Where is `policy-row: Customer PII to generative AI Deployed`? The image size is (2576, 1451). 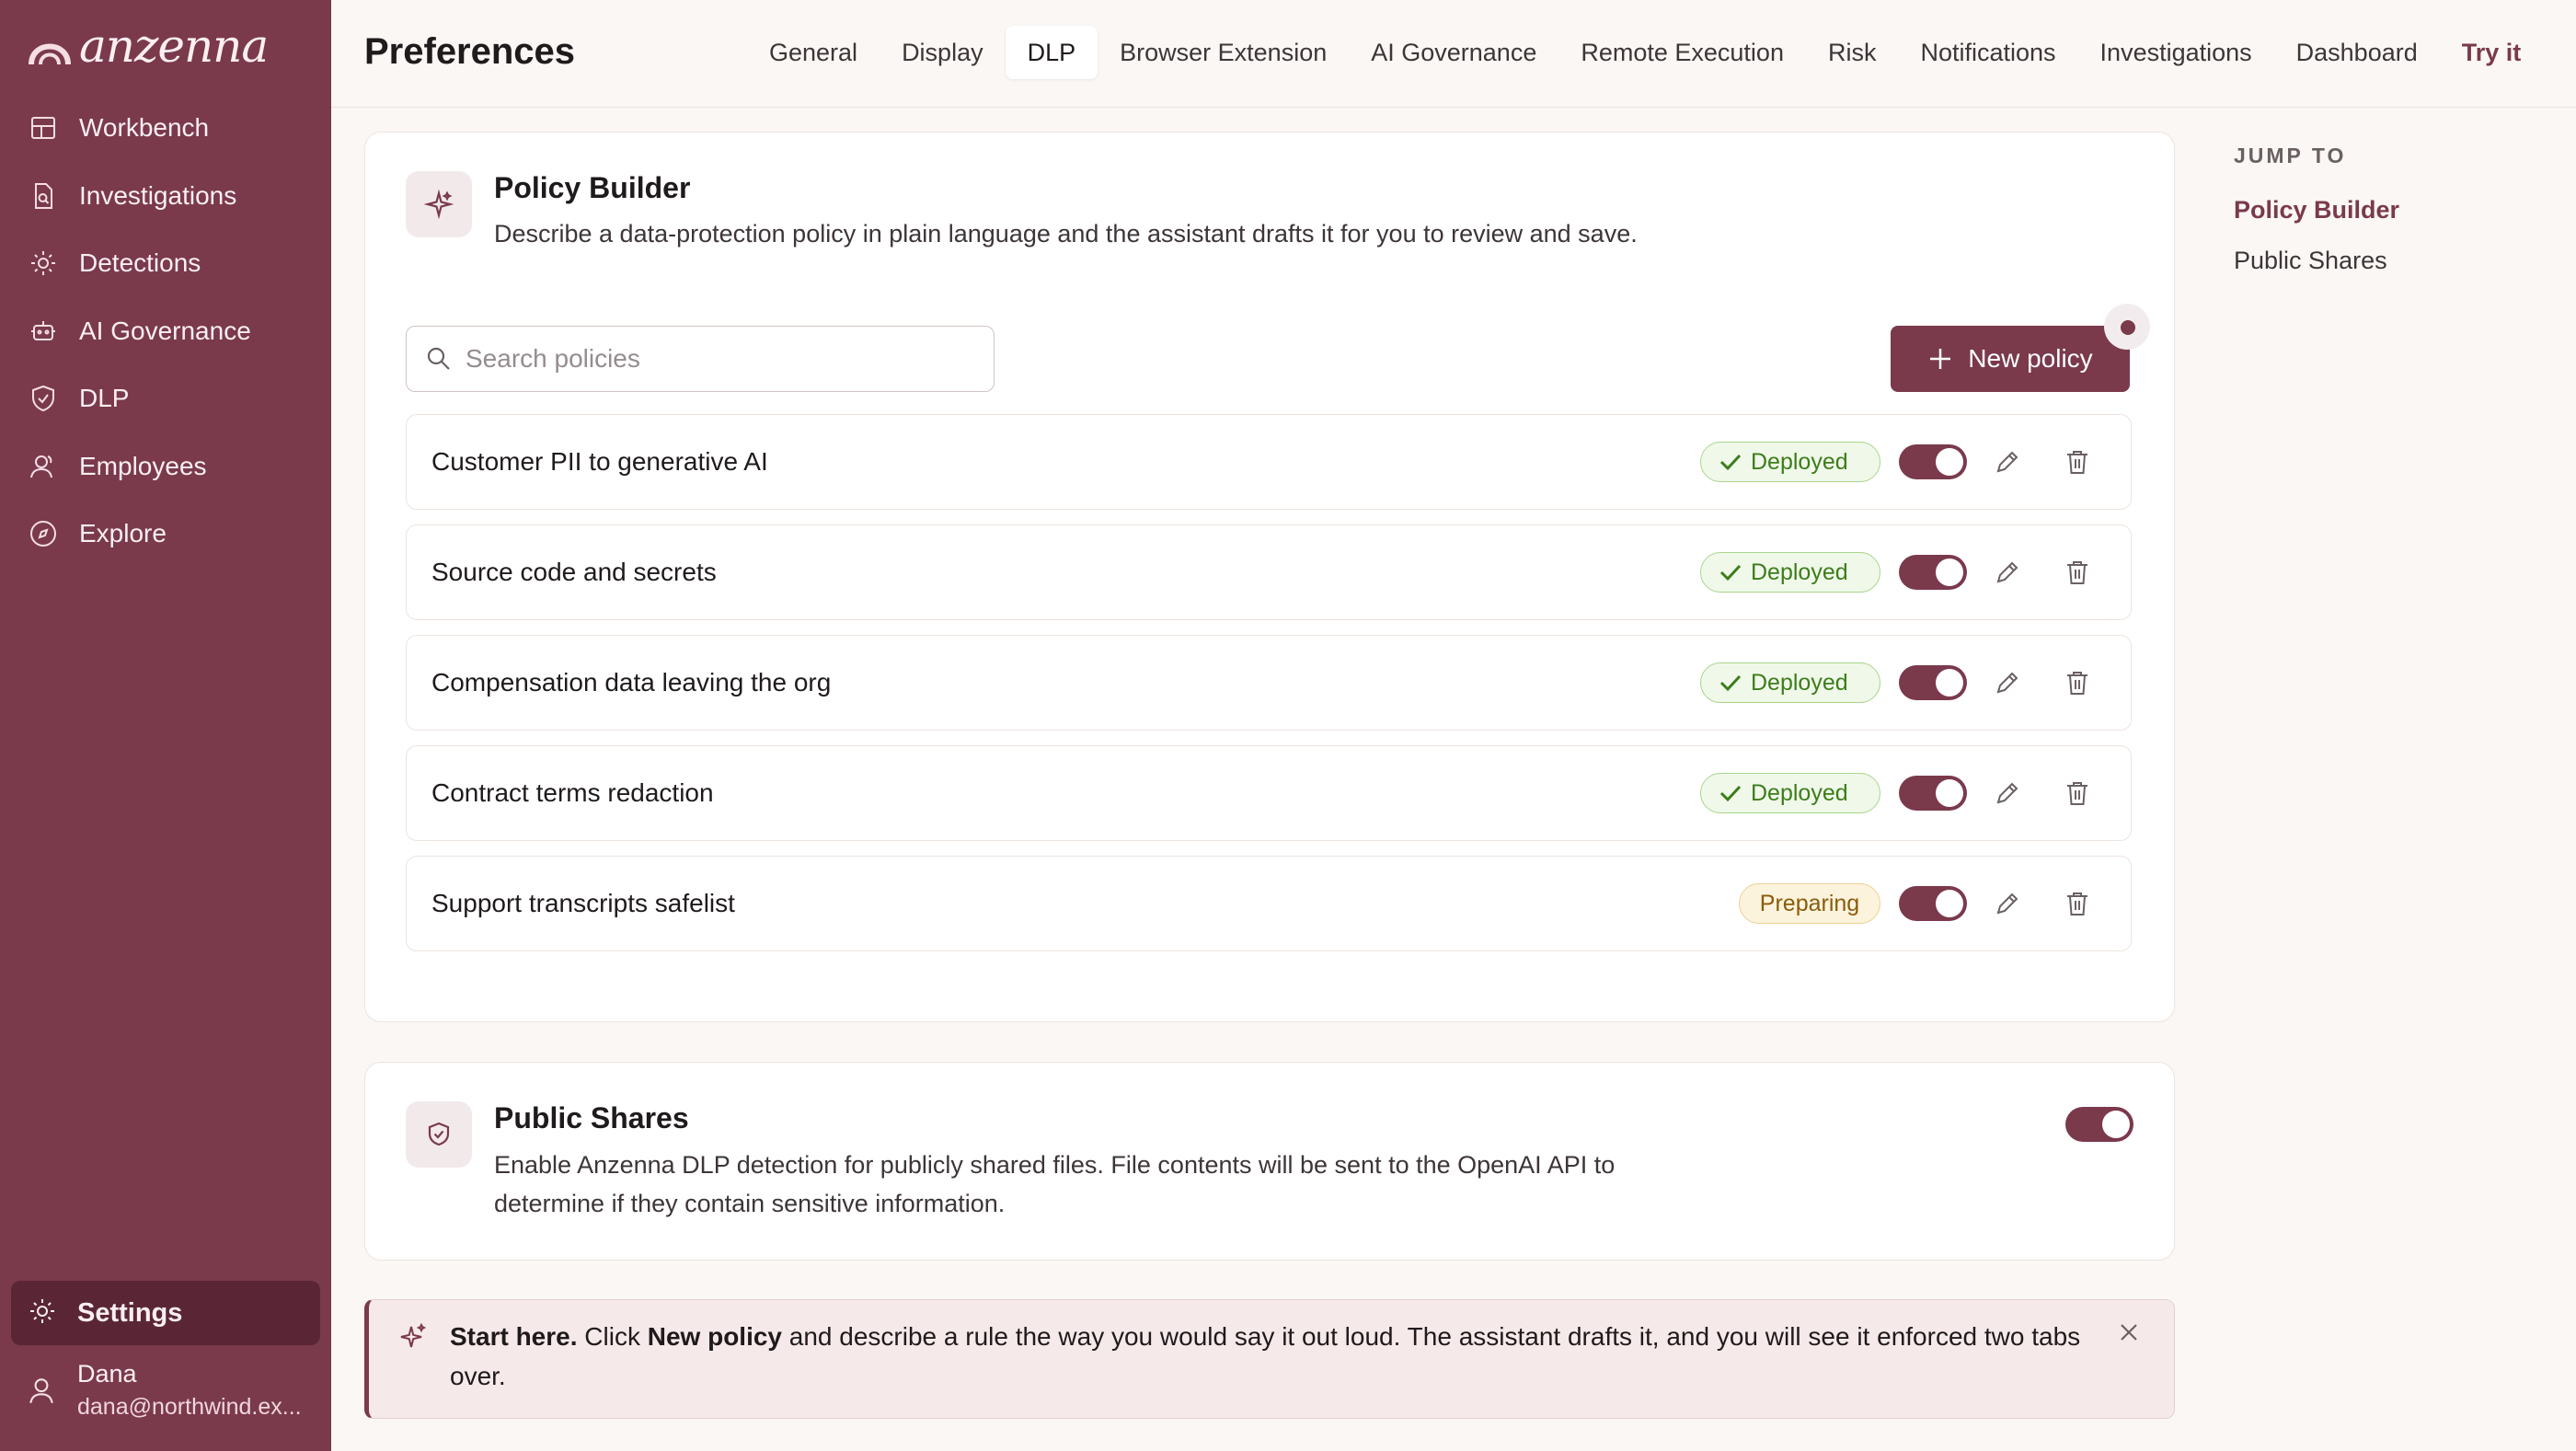
policy-row: Customer PII to generative AI Deployed is located at coordinates (1269, 462).